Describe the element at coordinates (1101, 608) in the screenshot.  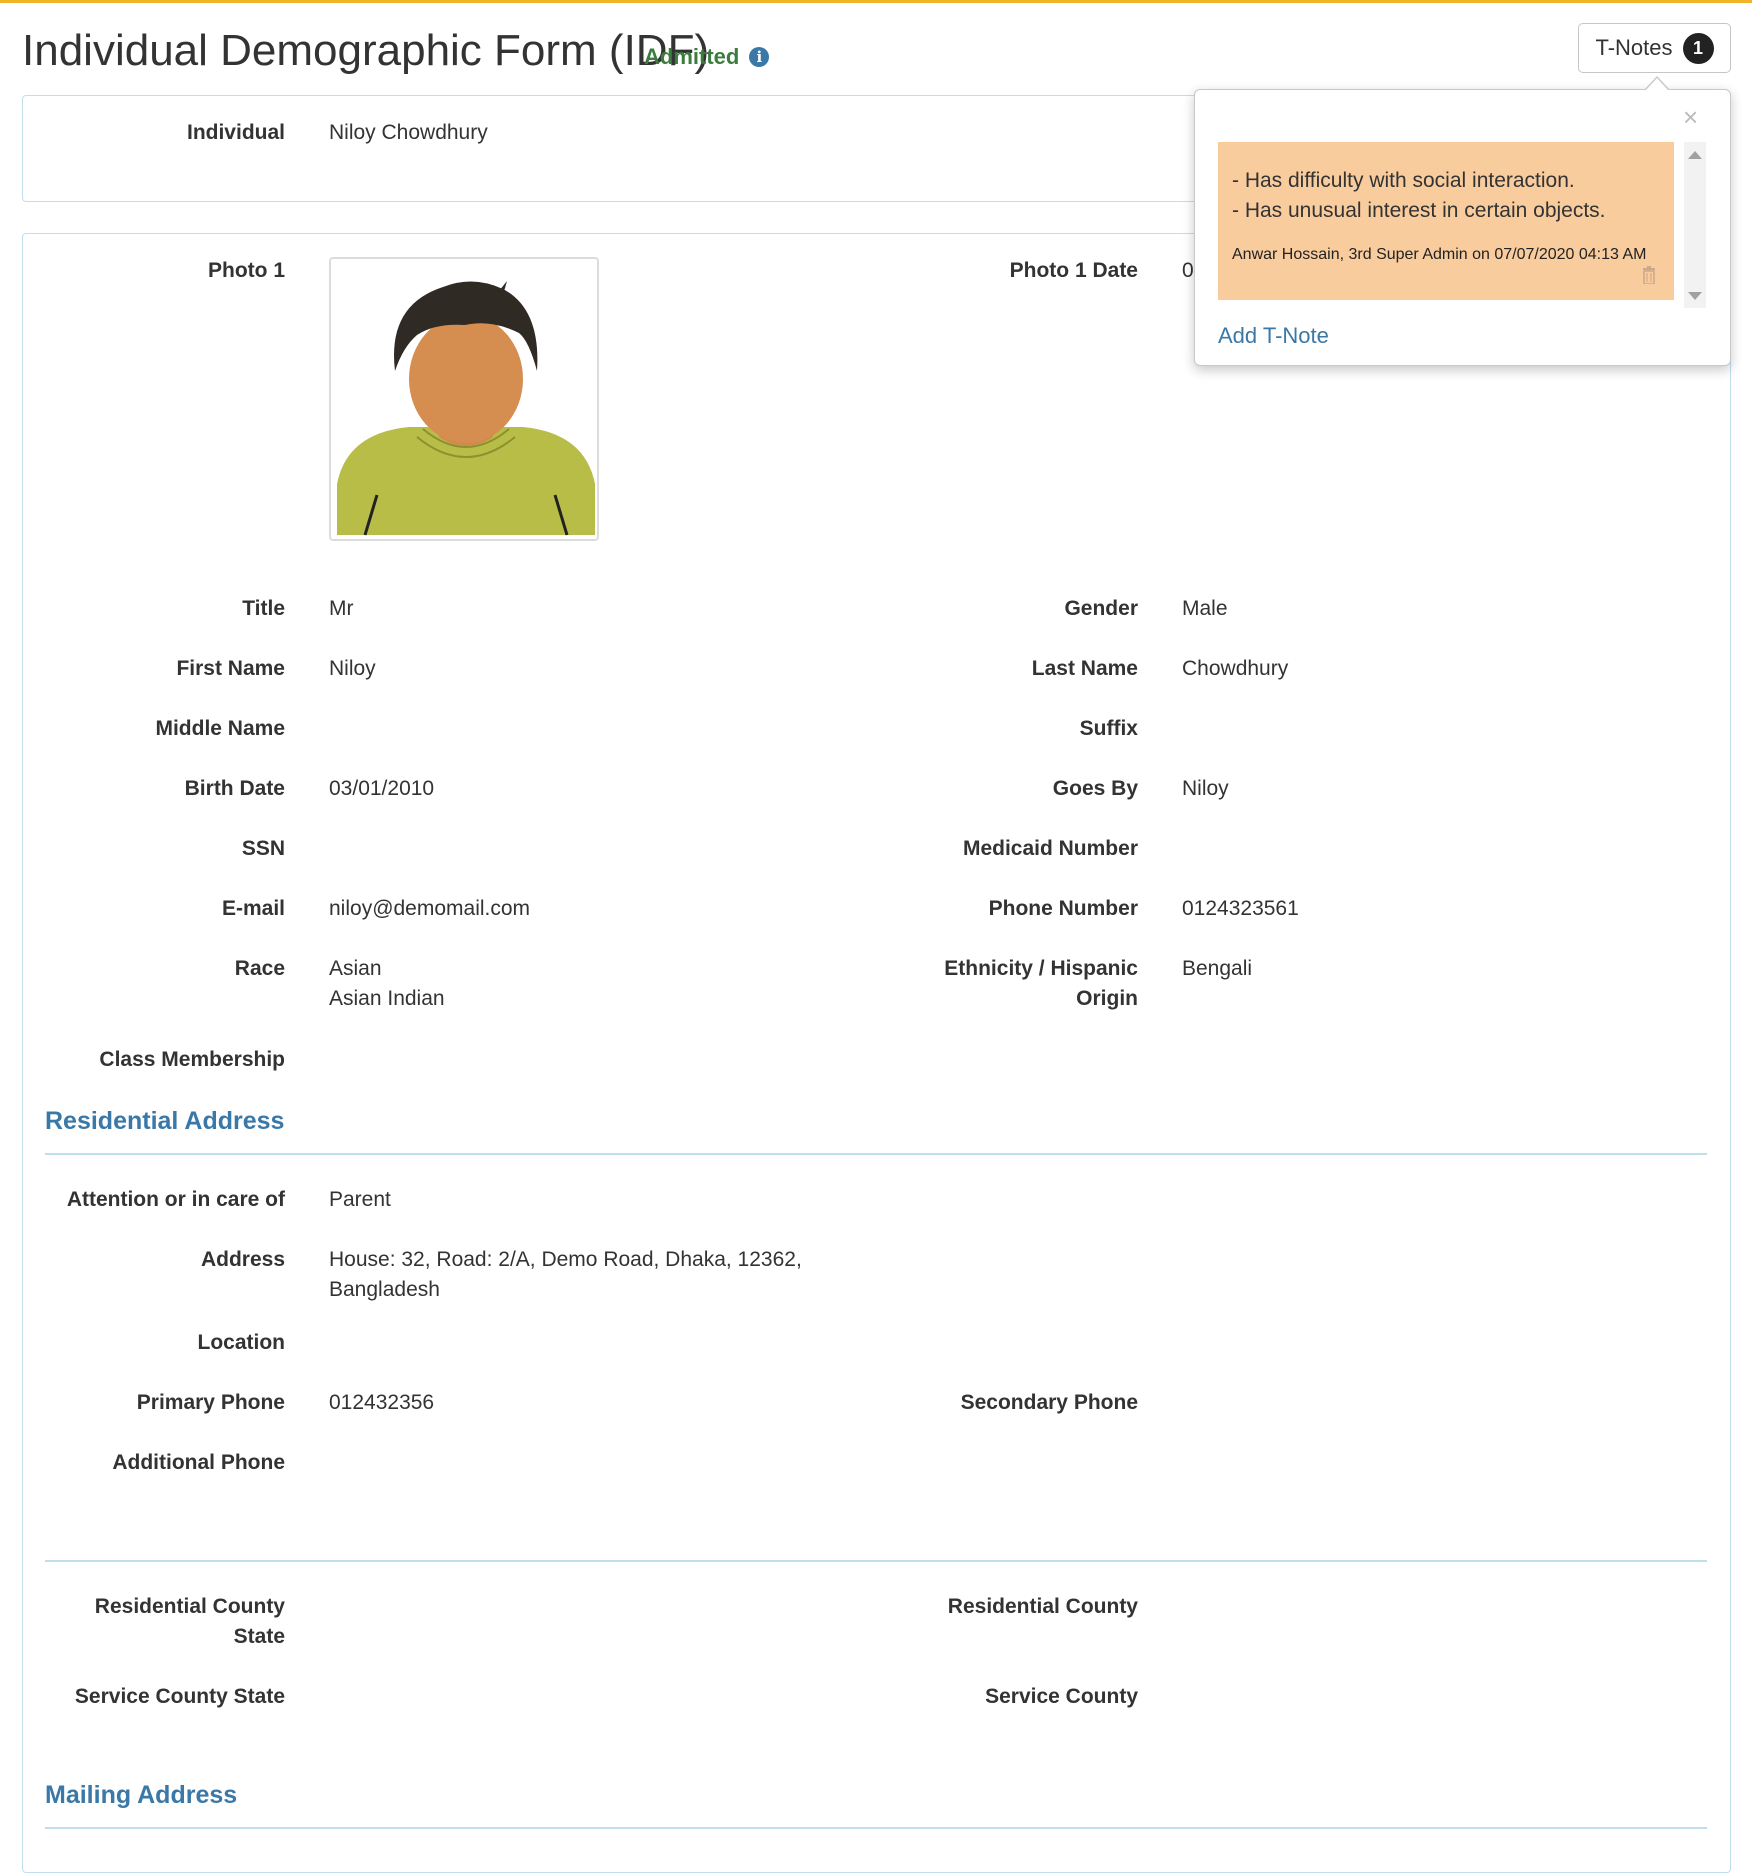
I see `gender-label: Gender` at that location.